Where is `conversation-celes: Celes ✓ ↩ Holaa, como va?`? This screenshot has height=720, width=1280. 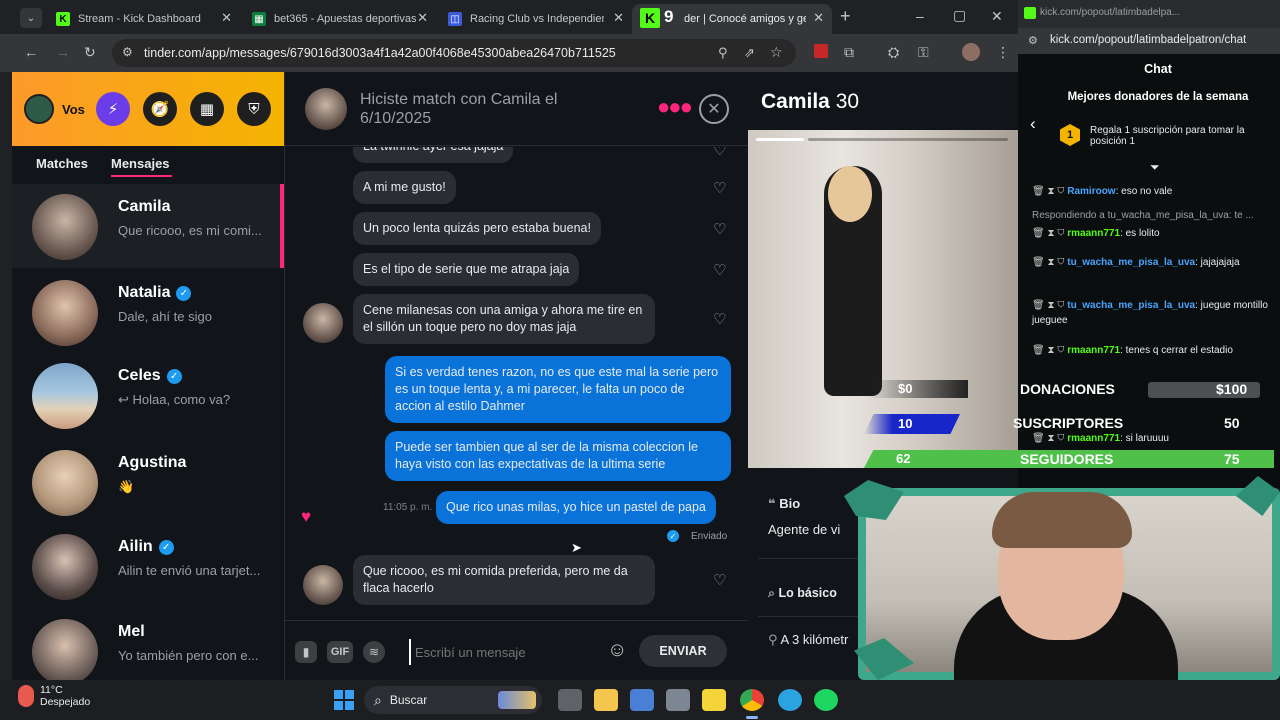 conversation-celes: Celes ✓ ↩ Holaa, como va? is located at coordinates (148, 395).